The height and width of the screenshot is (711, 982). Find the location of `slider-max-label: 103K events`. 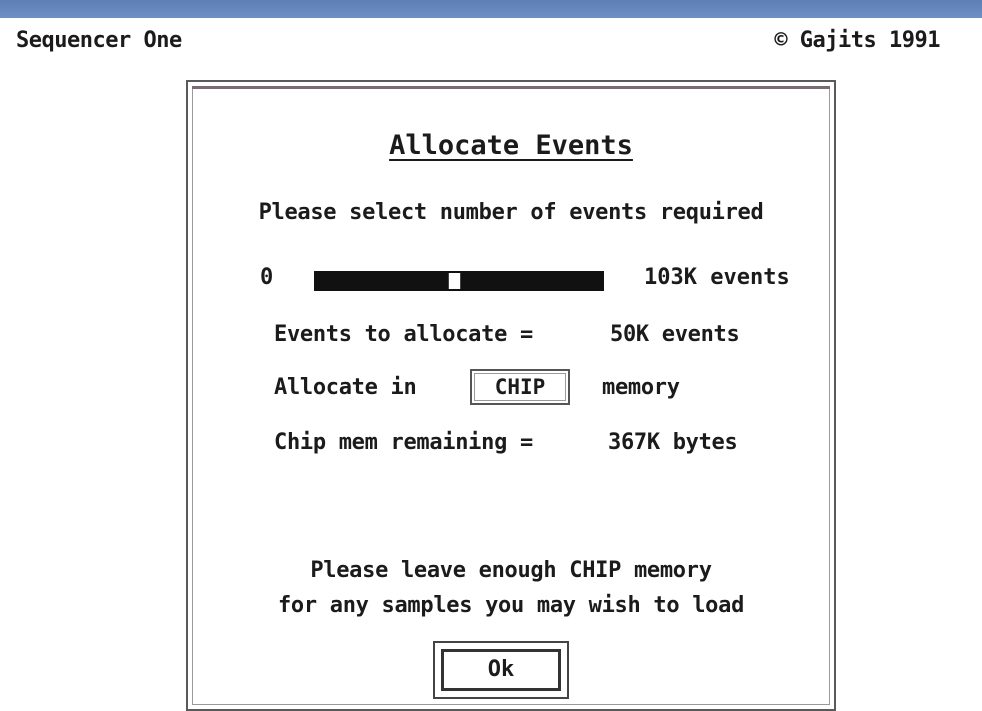

slider-max-label: 103K events is located at coordinates (717, 277).